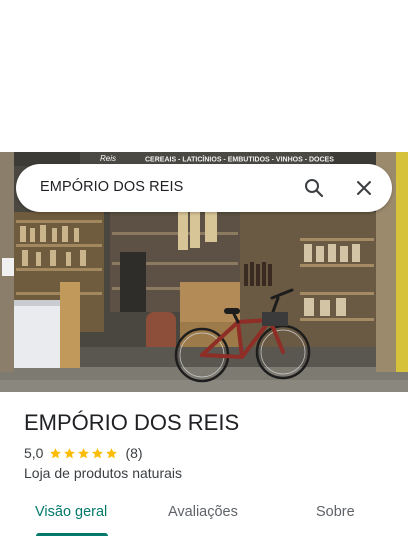 The width and height of the screenshot is (408, 544). I want to click on place-title: EMPÓRIO DOS REIS, so click(132, 422).